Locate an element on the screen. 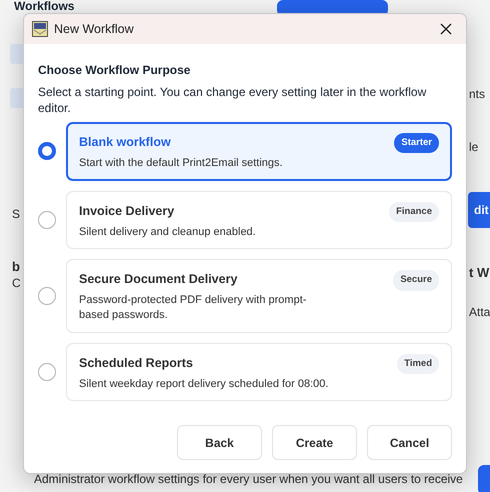 Image resolution: width=490 pixels, height=492 pixels. instruction-text: Select a starting point. You can change every setting later in the workflow editor. is located at coordinates (233, 100).